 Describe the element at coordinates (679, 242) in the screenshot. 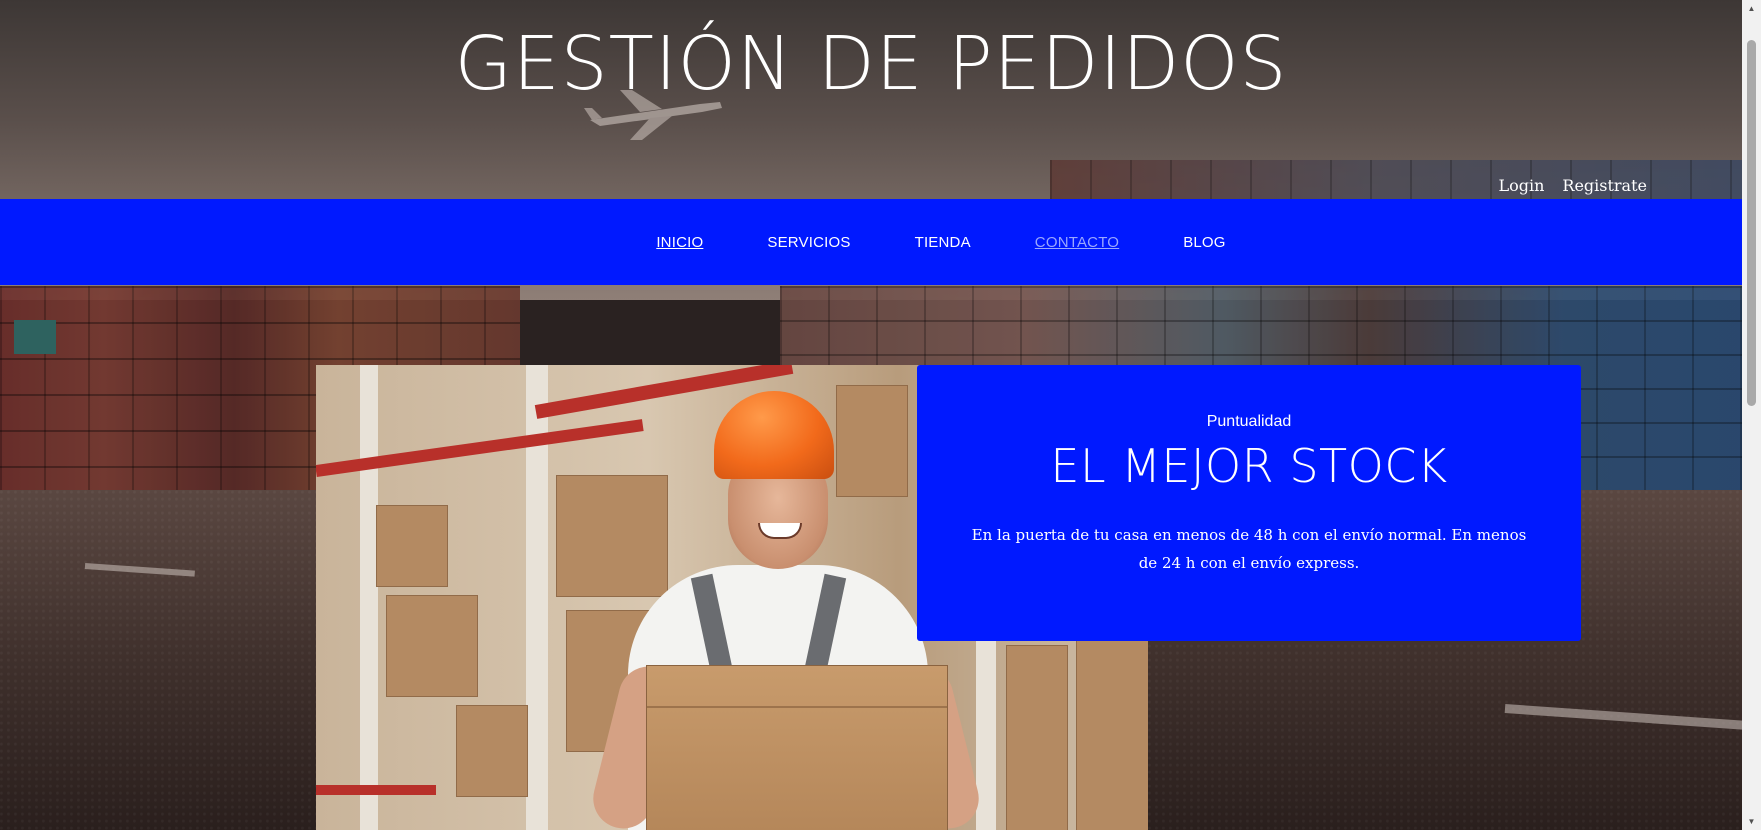

I see `nav-item-inicio: INICIO` at that location.